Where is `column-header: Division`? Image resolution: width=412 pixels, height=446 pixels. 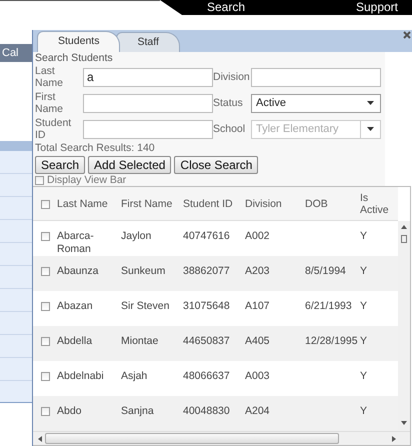
column-header: Division is located at coordinates (275, 204).